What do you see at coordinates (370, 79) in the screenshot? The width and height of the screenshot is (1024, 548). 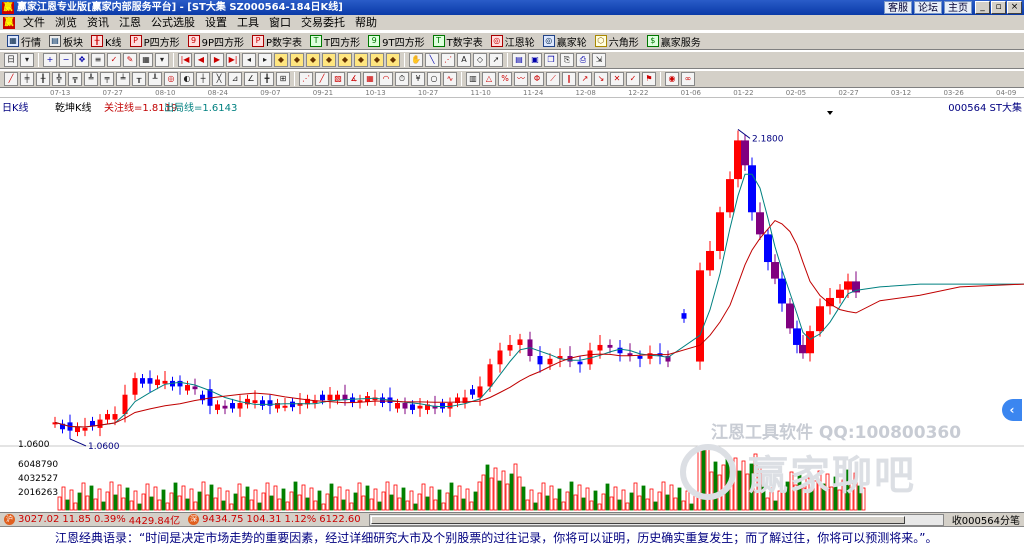 I see `gann-grid-icon: ▦` at bounding box center [370, 79].